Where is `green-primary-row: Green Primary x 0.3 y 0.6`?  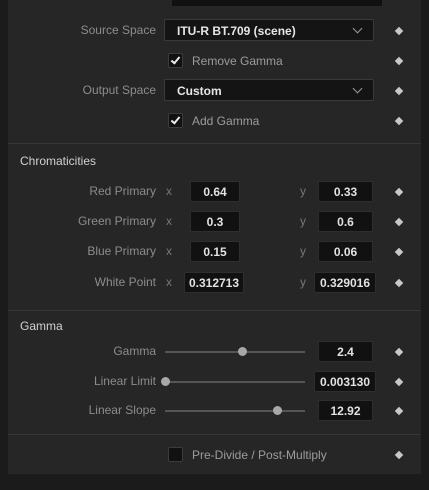 green-primary-row: Green Primary x 0.3 y 0.6 is located at coordinates (214, 222).